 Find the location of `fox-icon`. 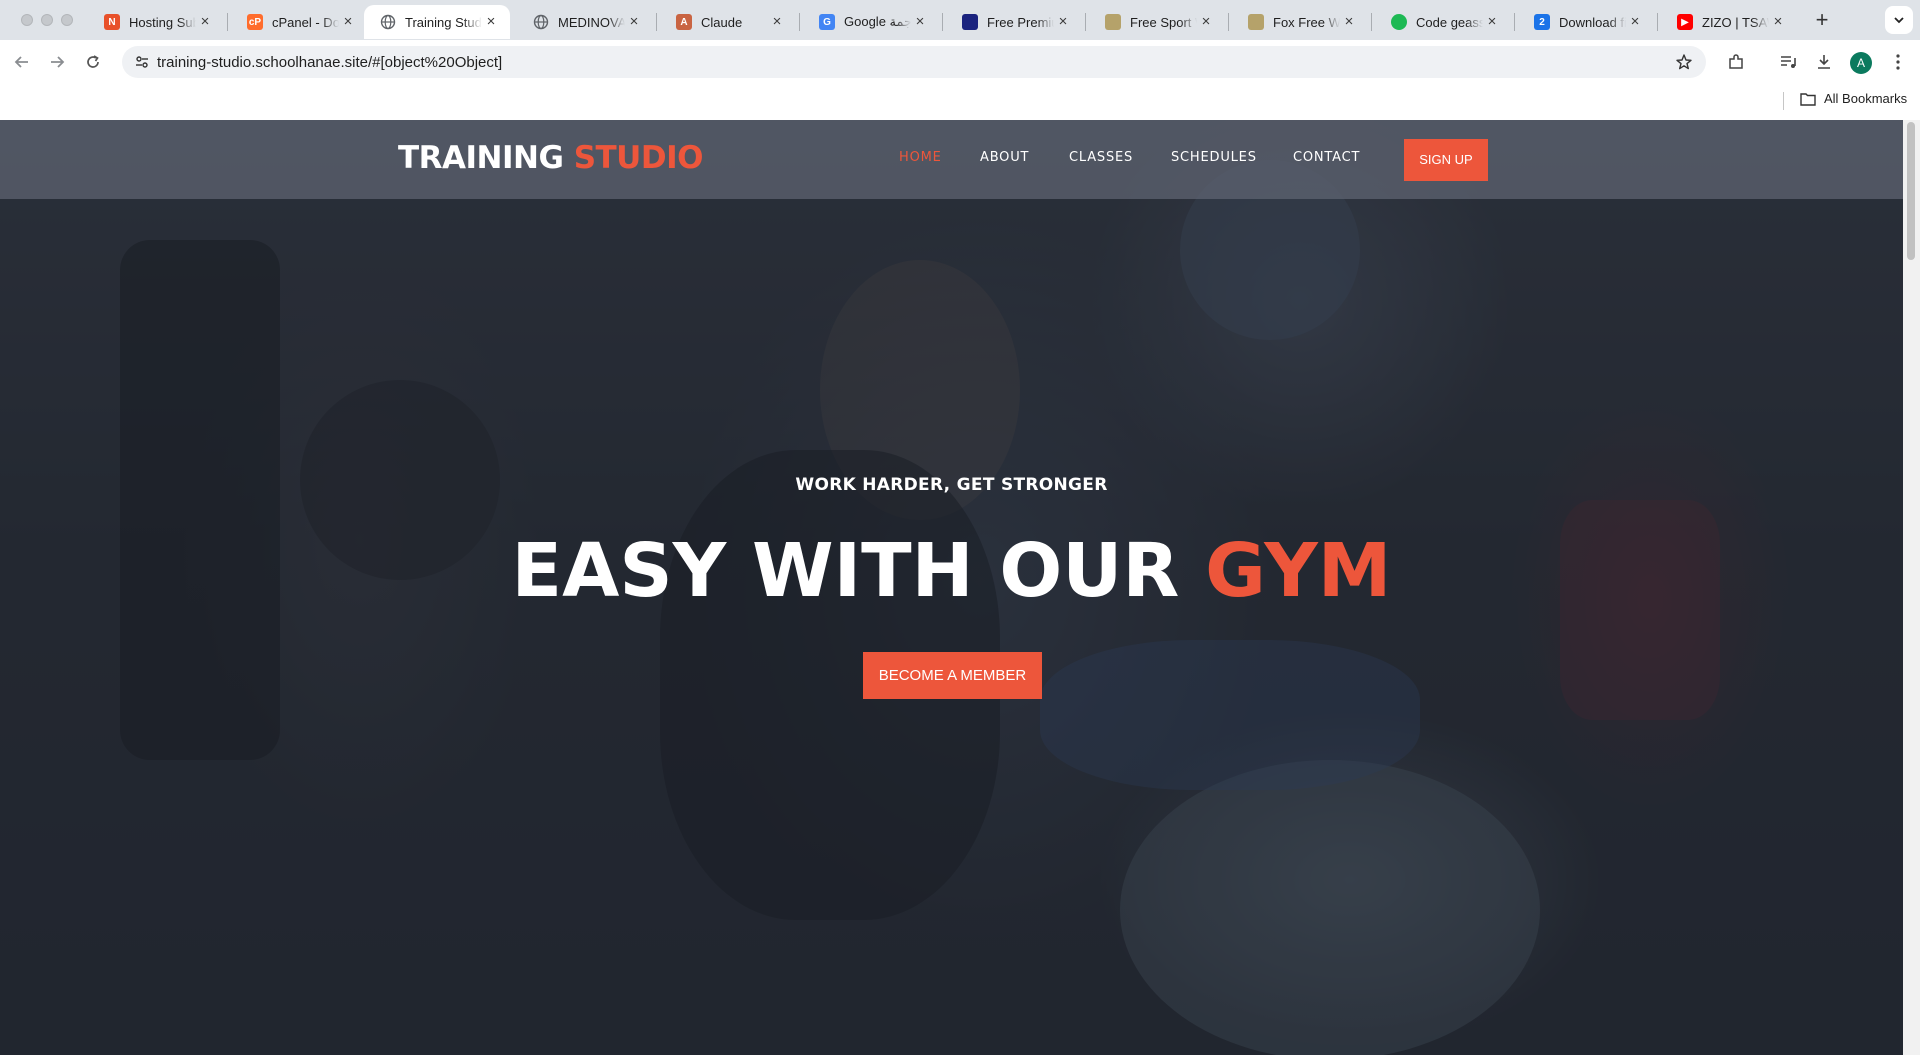

fox-icon is located at coordinates (1256, 22).